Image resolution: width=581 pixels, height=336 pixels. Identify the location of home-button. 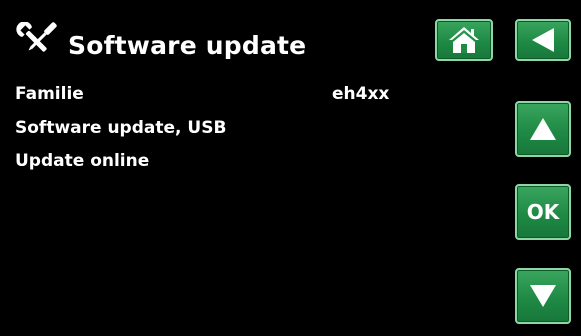
(464, 40).